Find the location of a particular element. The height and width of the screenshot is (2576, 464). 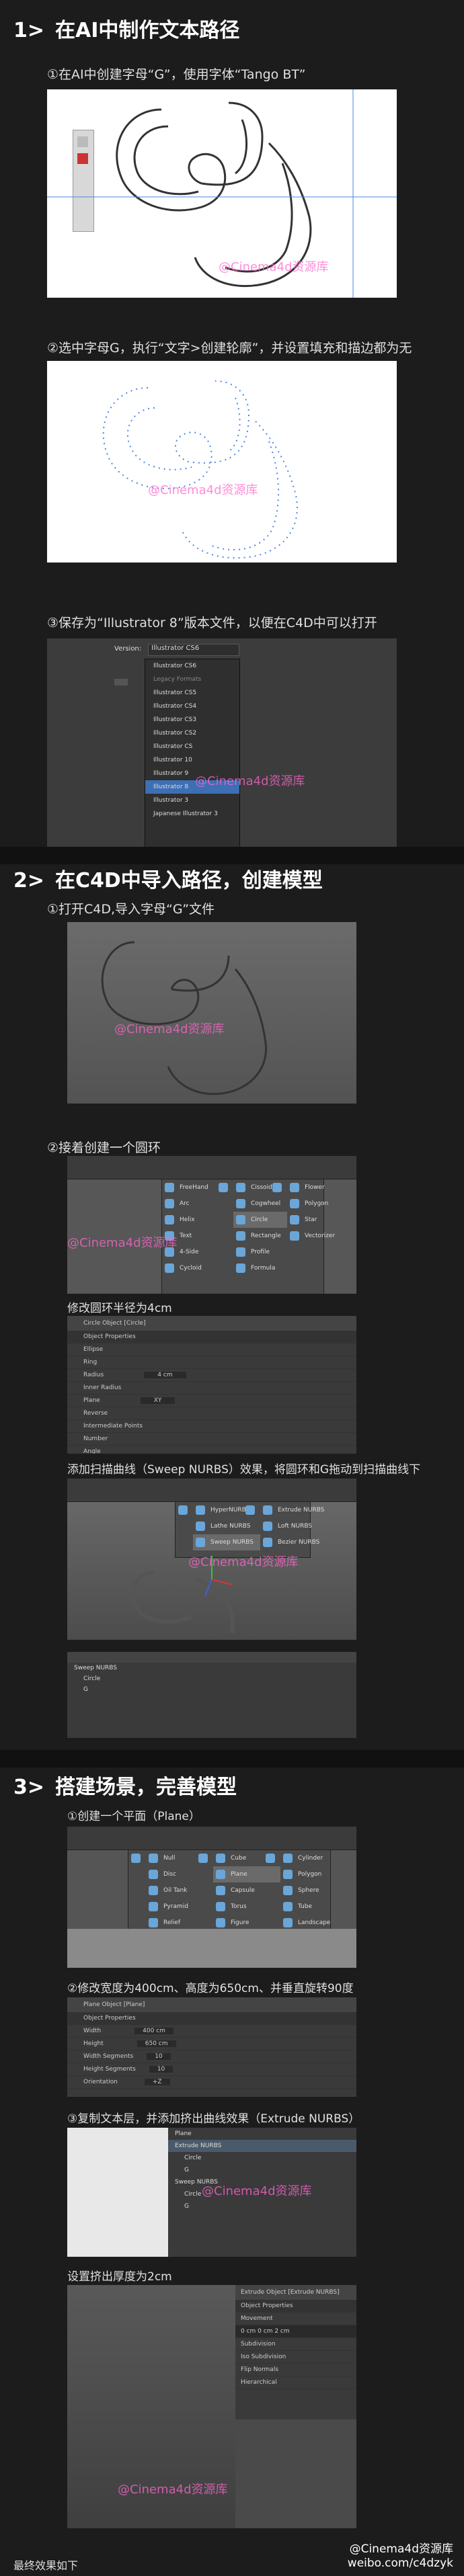

attr-row: Object Properties is located at coordinates (295, 2306).